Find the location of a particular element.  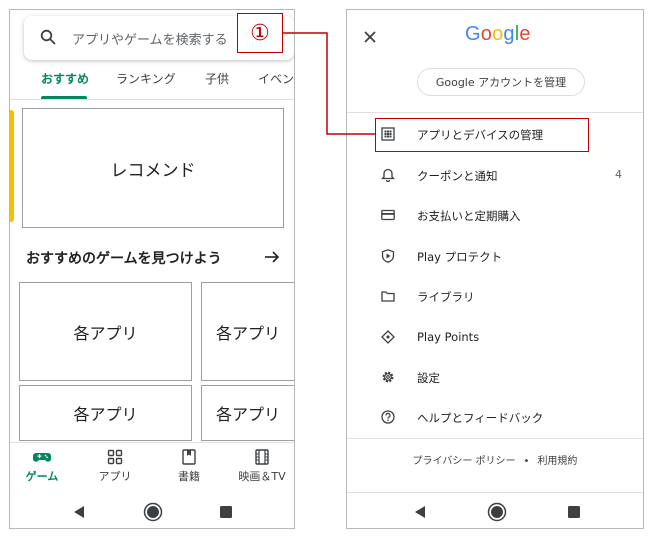

step-marker: ① is located at coordinates (260, 33).